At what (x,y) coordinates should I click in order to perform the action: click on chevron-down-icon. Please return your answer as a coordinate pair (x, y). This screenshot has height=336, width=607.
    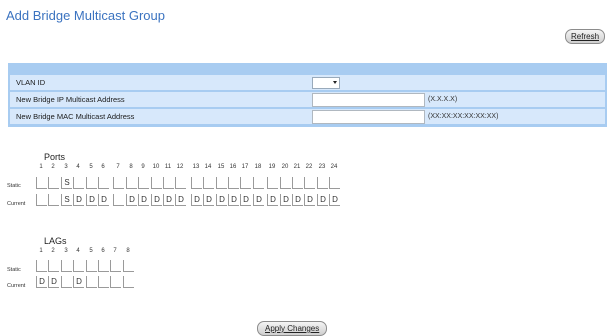
    Looking at the image, I should click on (335, 82).